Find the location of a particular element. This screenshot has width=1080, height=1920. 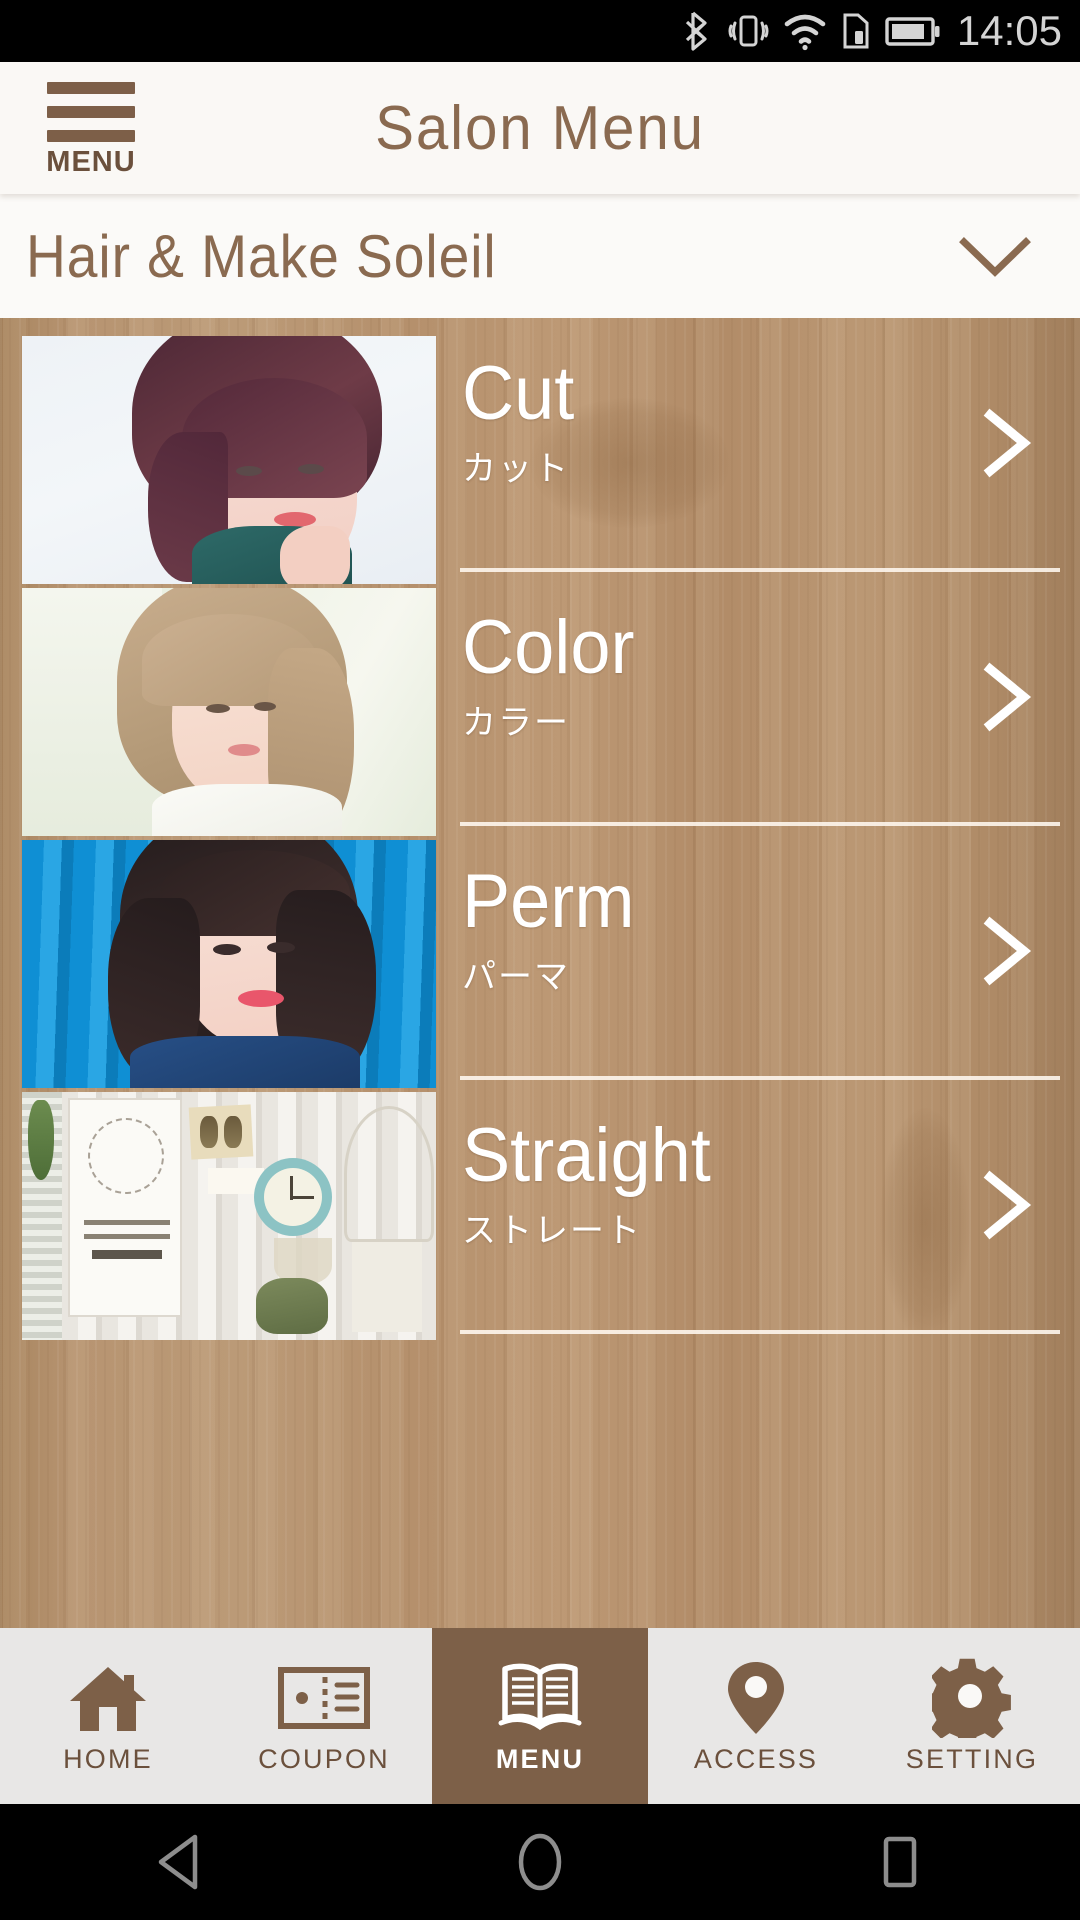

tab-label: MENU is located at coordinates (540, 1758).